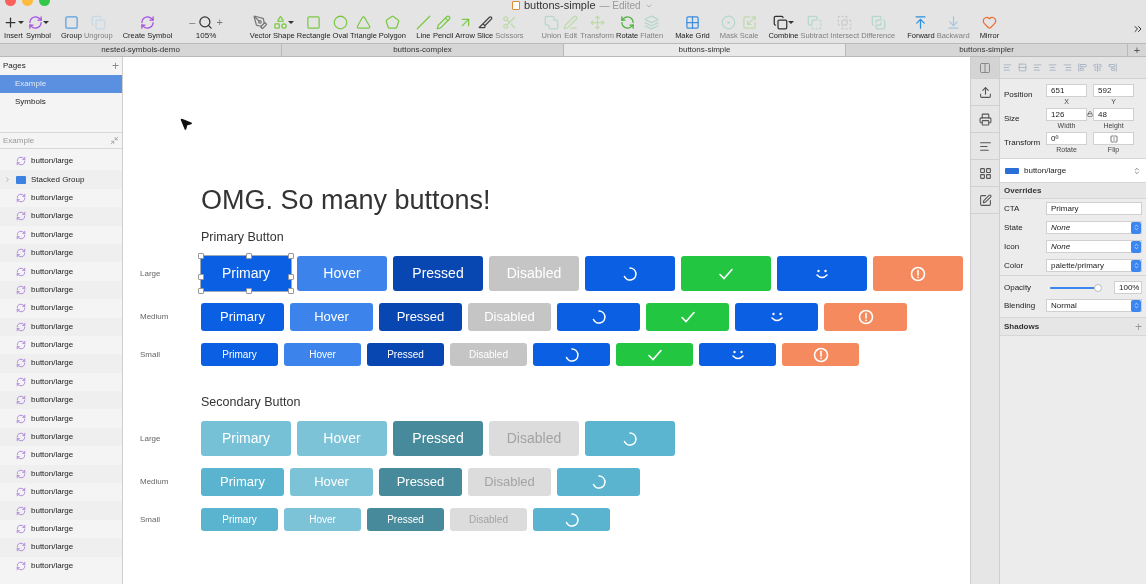 The width and height of the screenshot is (1146, 584). Describe the element at coordinates (423, 50) in the screenshot. I see `document-tab: buttons-complex` at that location.